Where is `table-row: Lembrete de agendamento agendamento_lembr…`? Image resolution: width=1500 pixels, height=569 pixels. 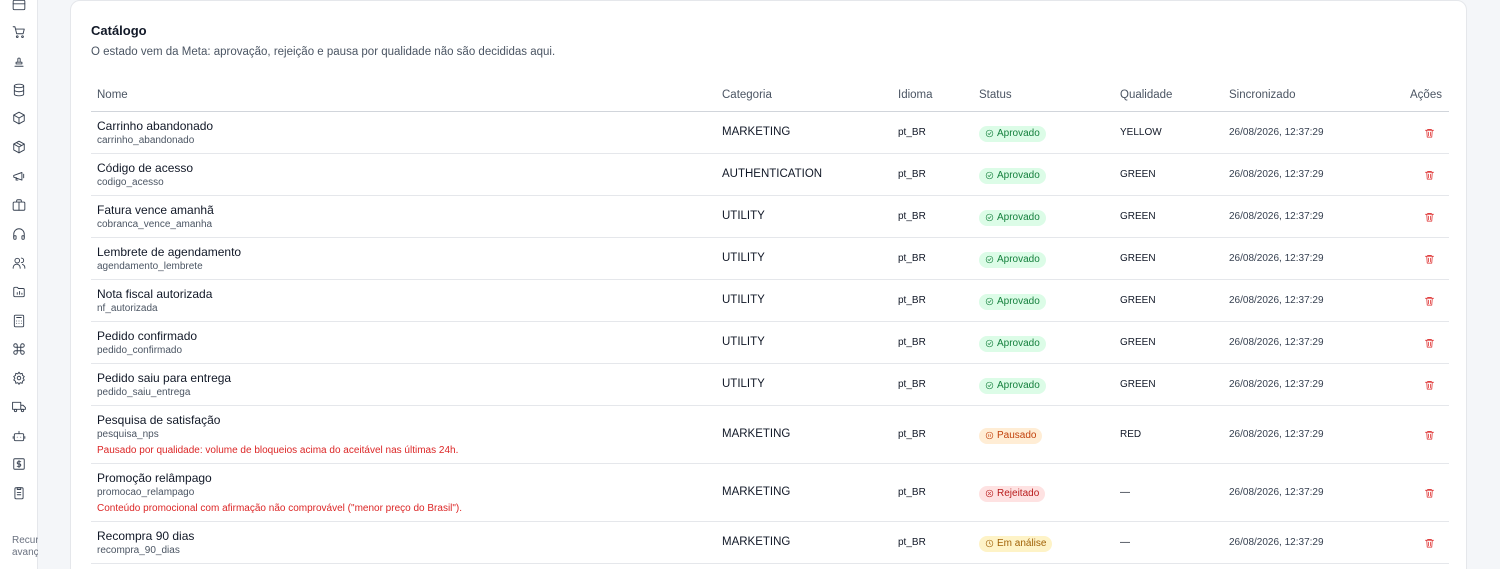 table-row: Lembrete de agendamento agendamento_lembr… is located at coordinates (770, 259).